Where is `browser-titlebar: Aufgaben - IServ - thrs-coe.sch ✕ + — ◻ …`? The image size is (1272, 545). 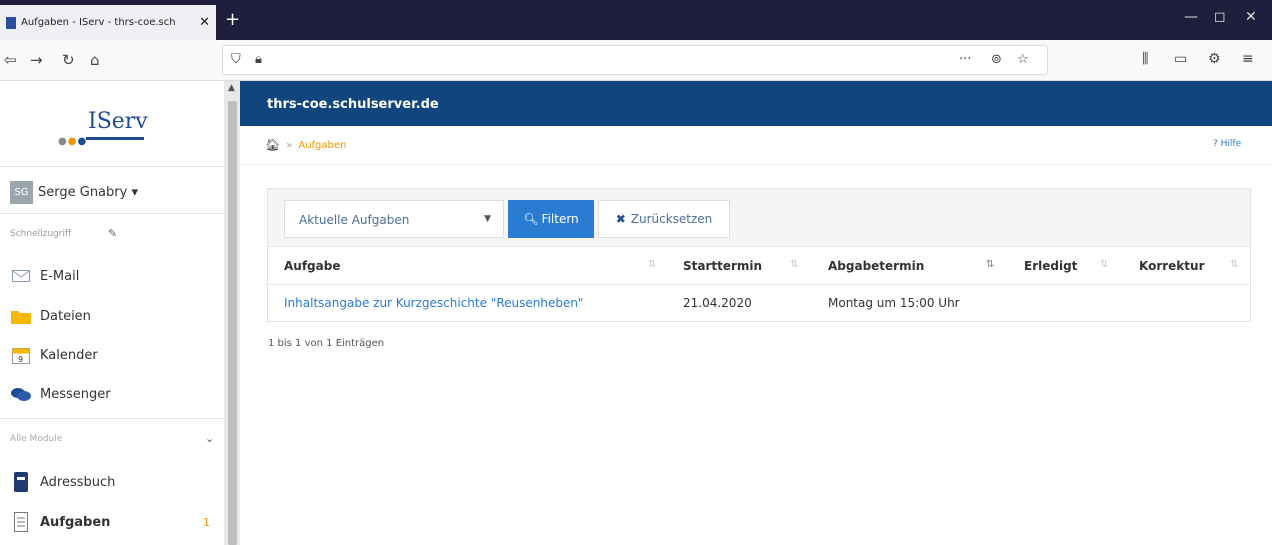 browser-titlebar: Aufgaben - IServ - thrs-coe.sch ✕ + — ◻ … is located at coordinates (636, 20).